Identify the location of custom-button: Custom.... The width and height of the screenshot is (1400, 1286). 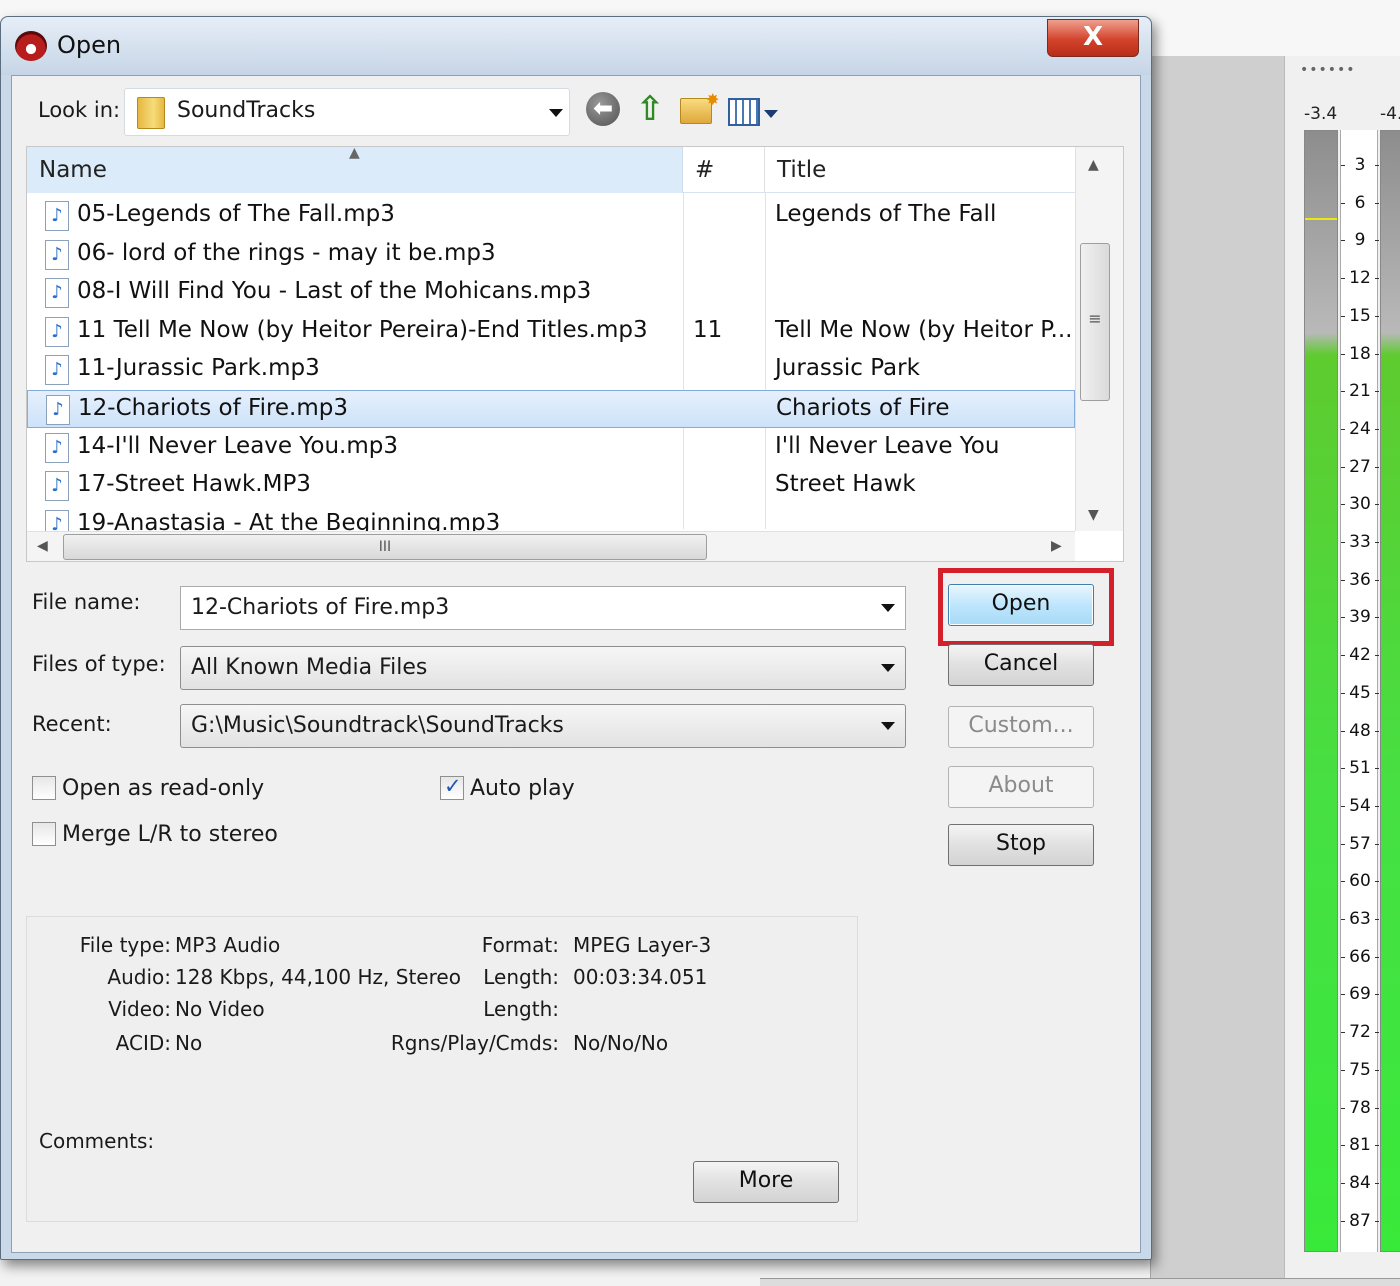
(1021, 727).